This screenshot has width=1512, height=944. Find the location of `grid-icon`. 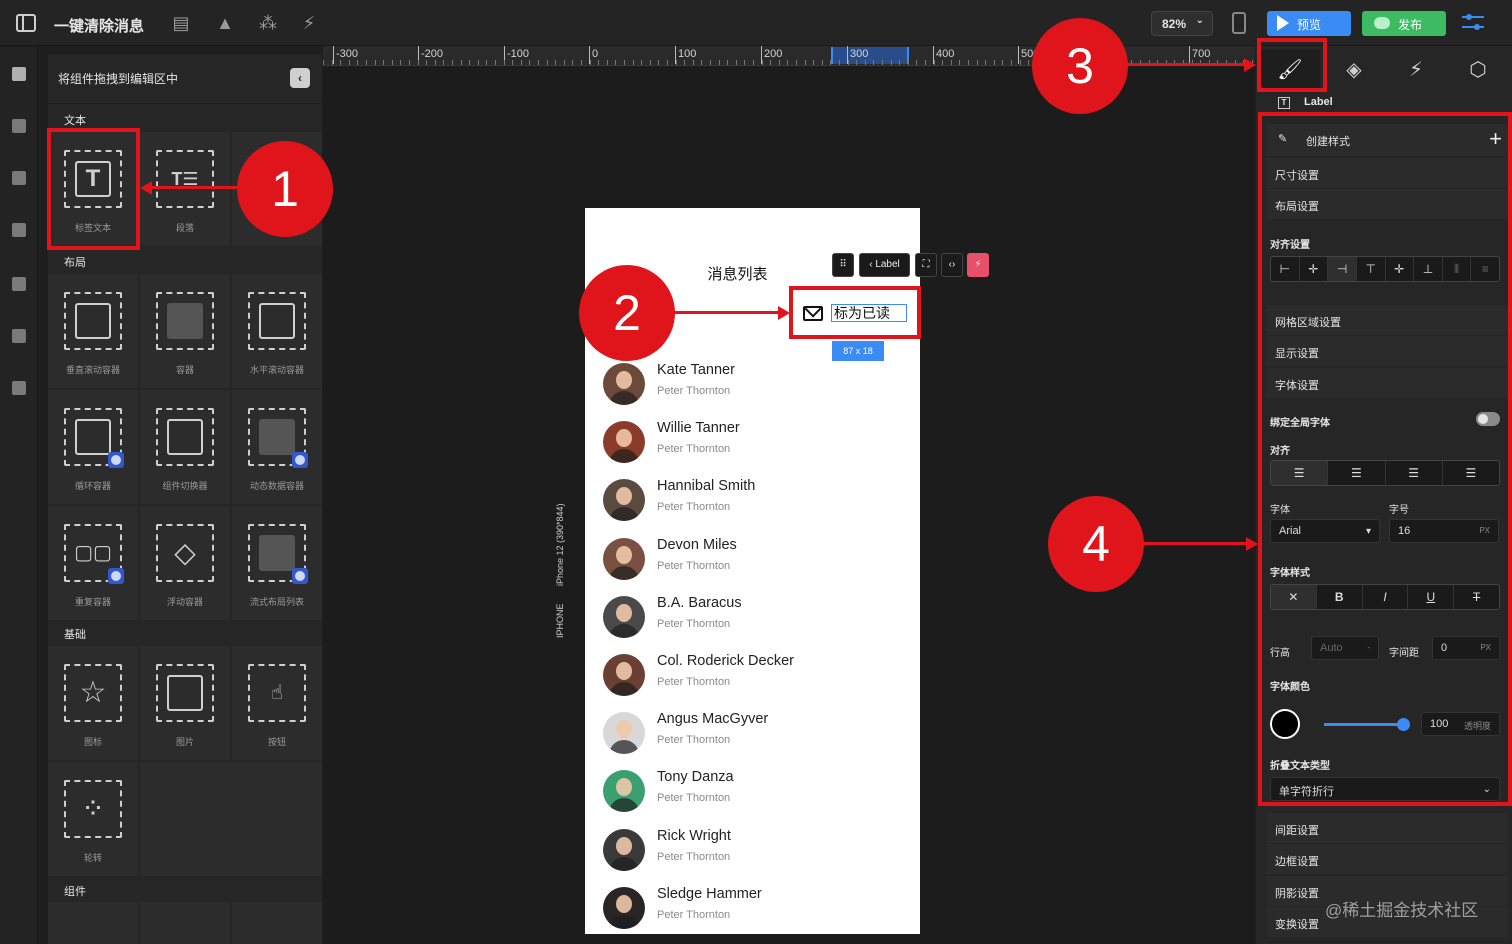

grid-icon is located at coordinates (19, 178).